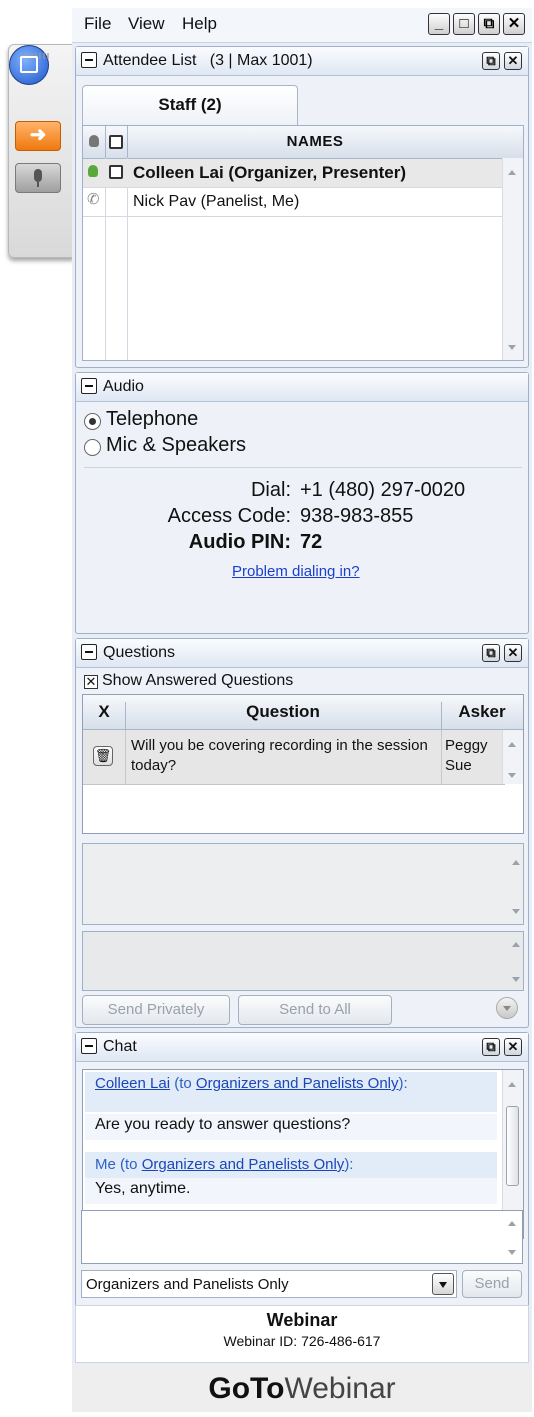 The image size is (534, 1417). I want to click on monitor-header-icon, so click(116, 142).